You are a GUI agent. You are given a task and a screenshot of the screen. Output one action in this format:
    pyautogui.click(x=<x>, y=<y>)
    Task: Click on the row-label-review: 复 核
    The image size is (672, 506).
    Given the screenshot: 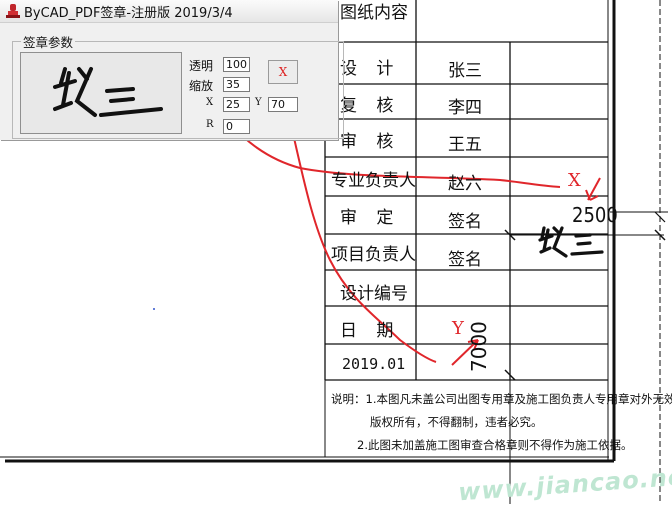 What is the action you would take?
    pyautogui.click(x=367, y=106)
    